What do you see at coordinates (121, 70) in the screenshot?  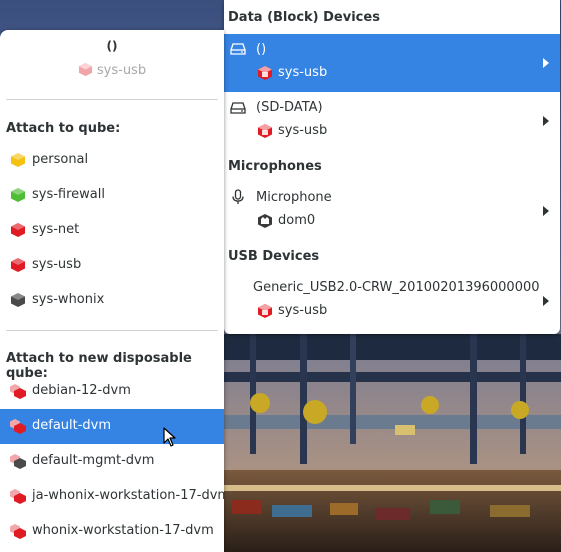 I see `selected-device-owner-label: sys-usb` at bounding box center [121, 70].